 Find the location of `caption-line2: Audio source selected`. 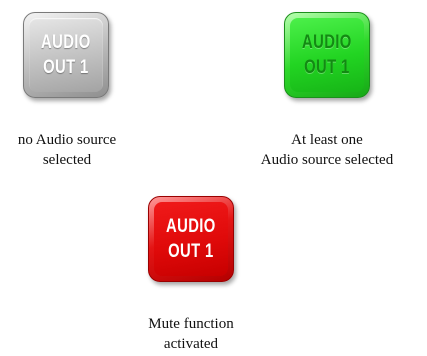

caption-line2: Audio source selected is located at coordinates (327, 160).